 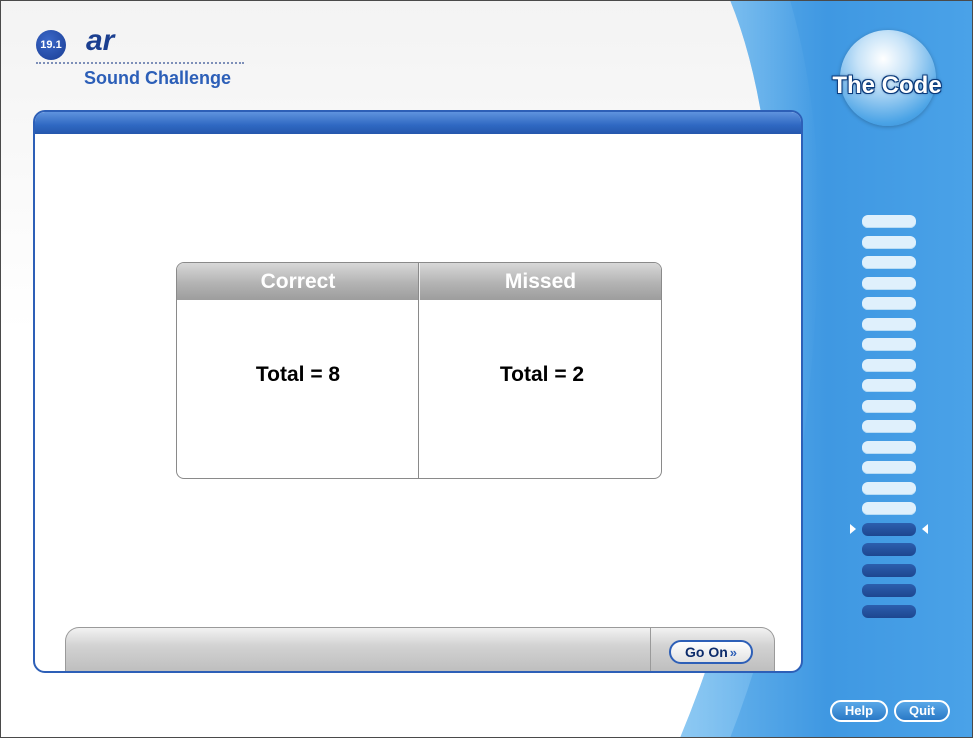 I want to click on title-divider, so click(x=140, y=63).